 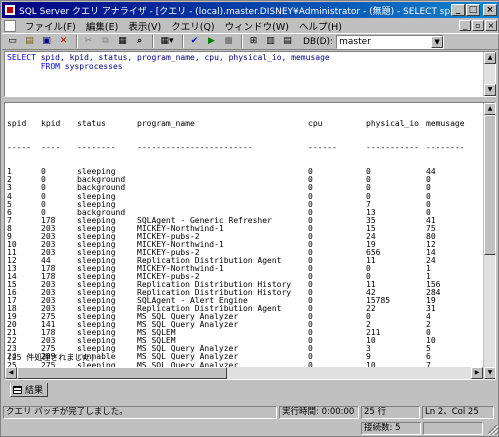 I want to click on column-rule: ------------------------, so click(x=195, y=148).